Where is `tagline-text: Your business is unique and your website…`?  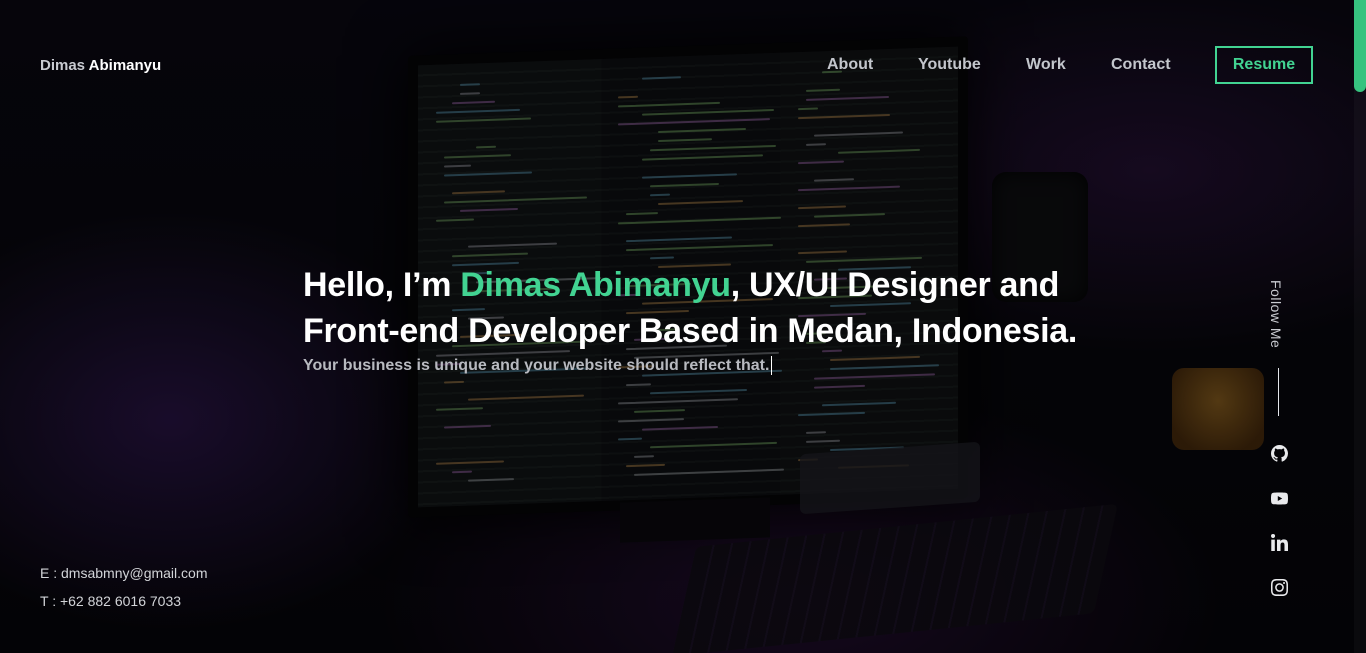 tagline-text: Your business is unique and your website… is located at coordinates (536, 365).